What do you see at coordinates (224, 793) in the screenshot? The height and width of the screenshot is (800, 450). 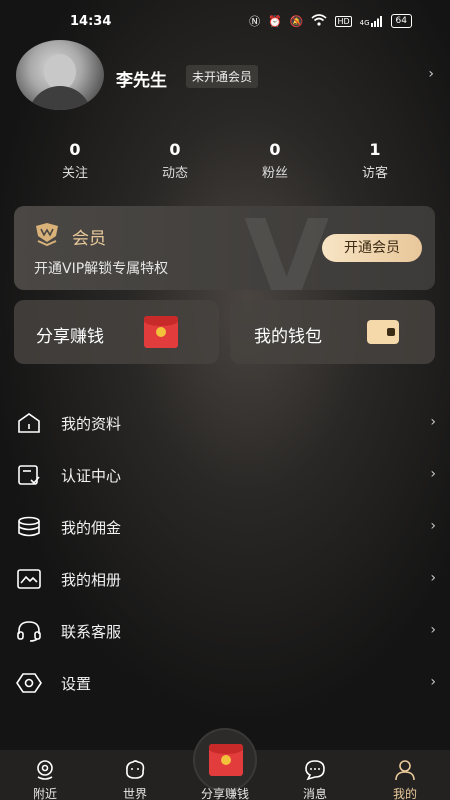 I see `tab-label: 分享赚钱` at bounding box center [224, 793].